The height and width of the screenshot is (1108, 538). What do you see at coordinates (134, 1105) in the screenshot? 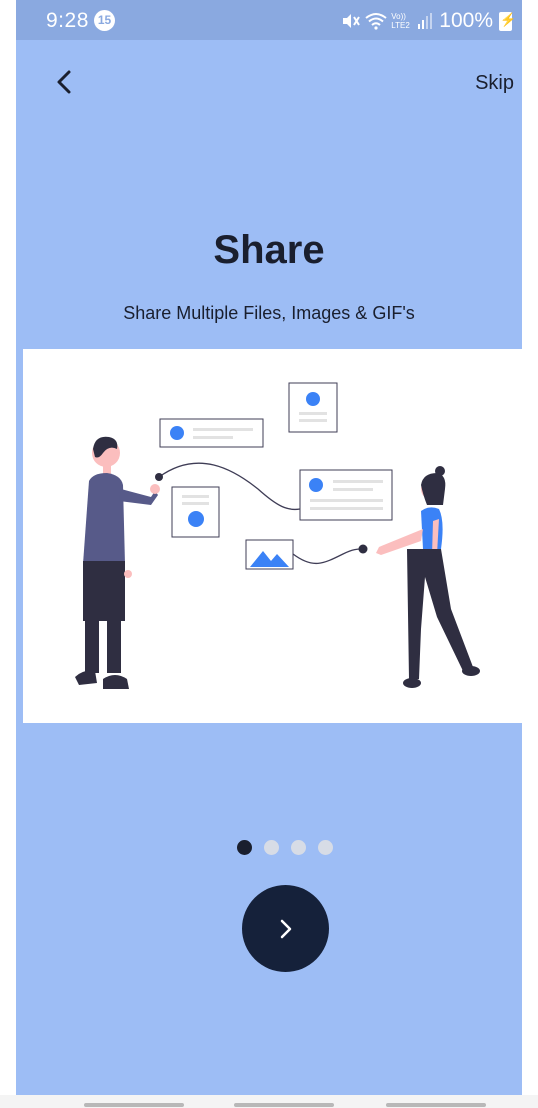
I see `nav-recents-indicator` at bounding box center [134, 1105].